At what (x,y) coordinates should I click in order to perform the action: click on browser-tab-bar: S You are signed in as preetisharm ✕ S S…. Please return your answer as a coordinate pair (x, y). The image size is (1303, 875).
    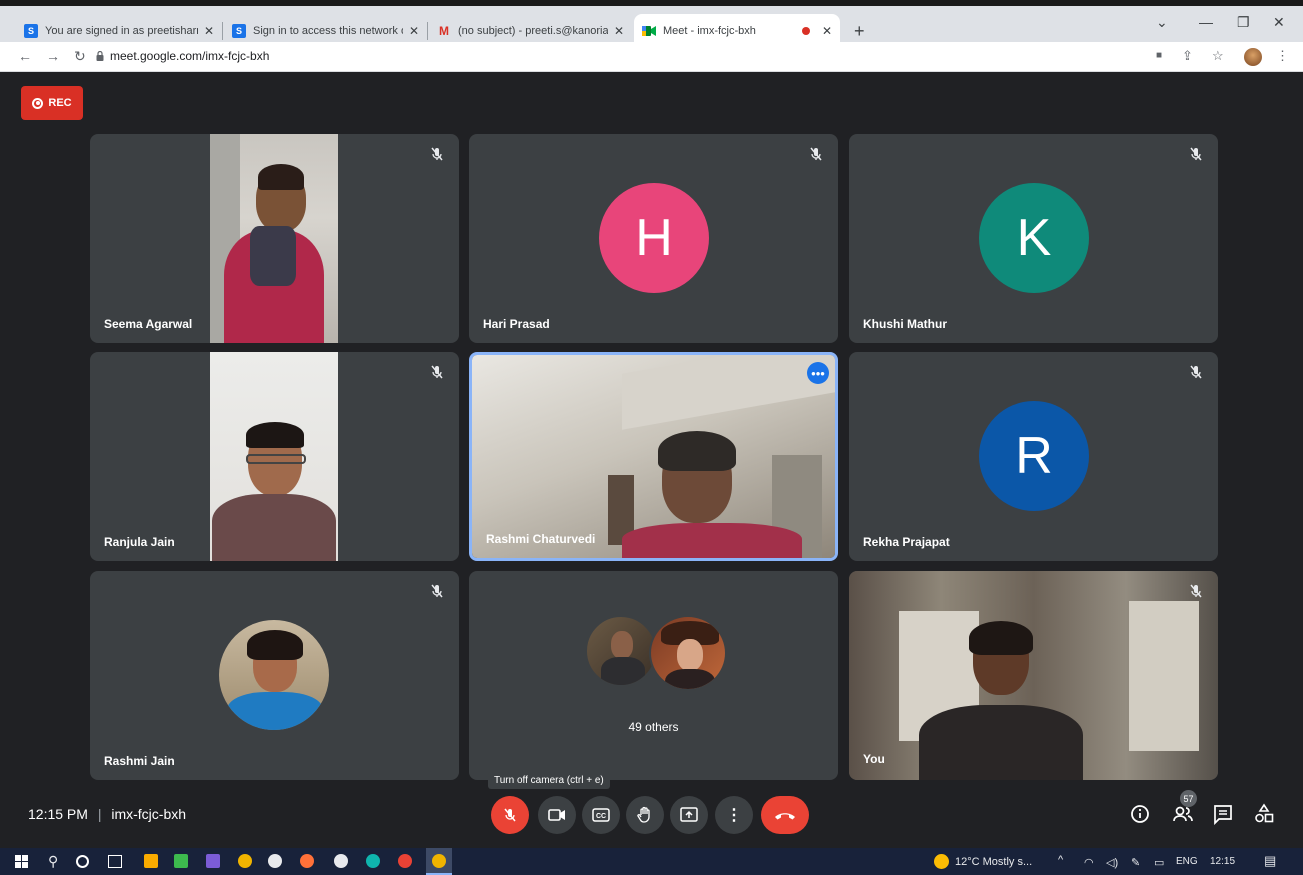
    Looking at the image, I should click on (651, 24).